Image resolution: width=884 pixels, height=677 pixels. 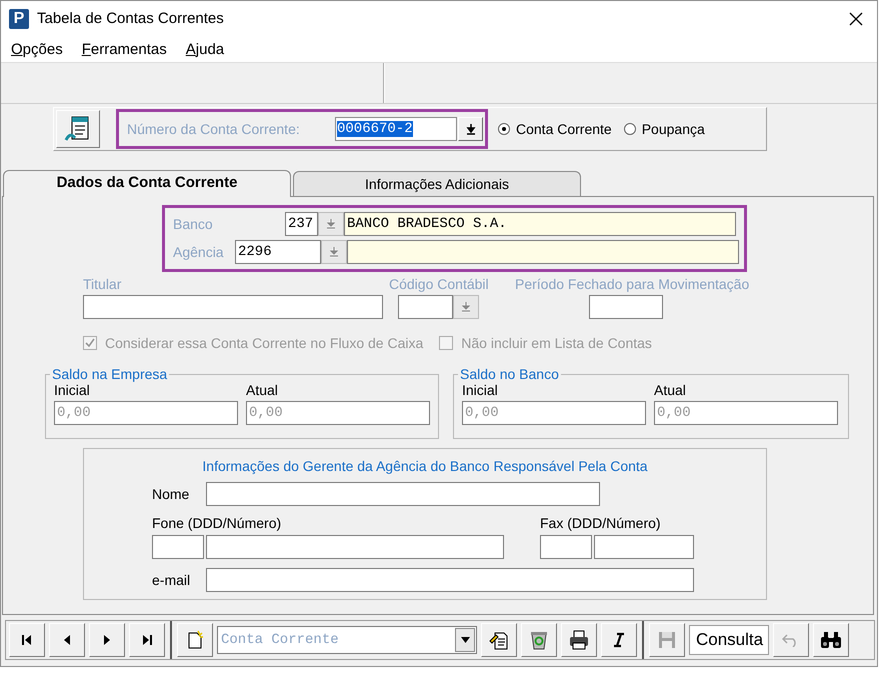 I want to click on name-field, so click(x=403, y=494).